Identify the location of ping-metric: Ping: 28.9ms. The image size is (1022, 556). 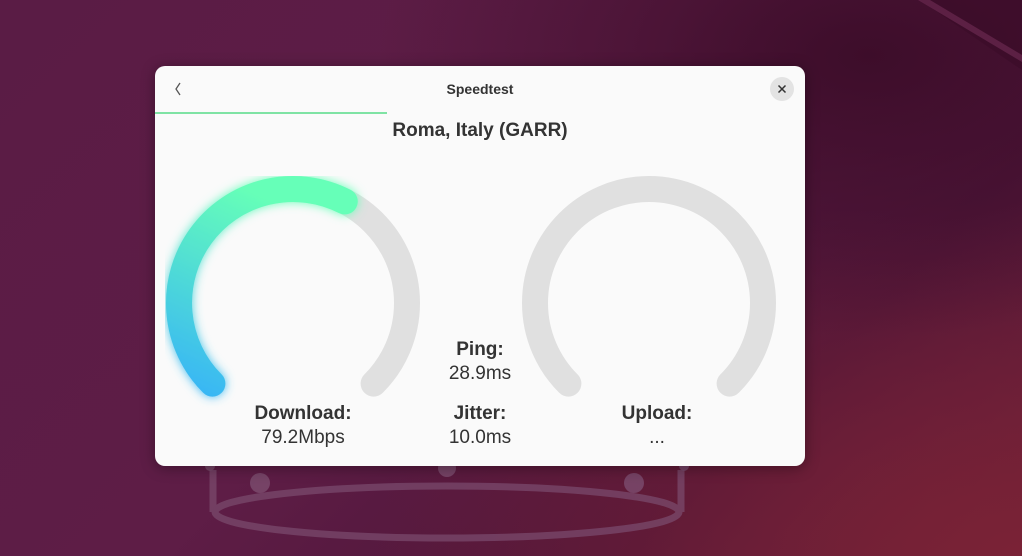
(480, 362).